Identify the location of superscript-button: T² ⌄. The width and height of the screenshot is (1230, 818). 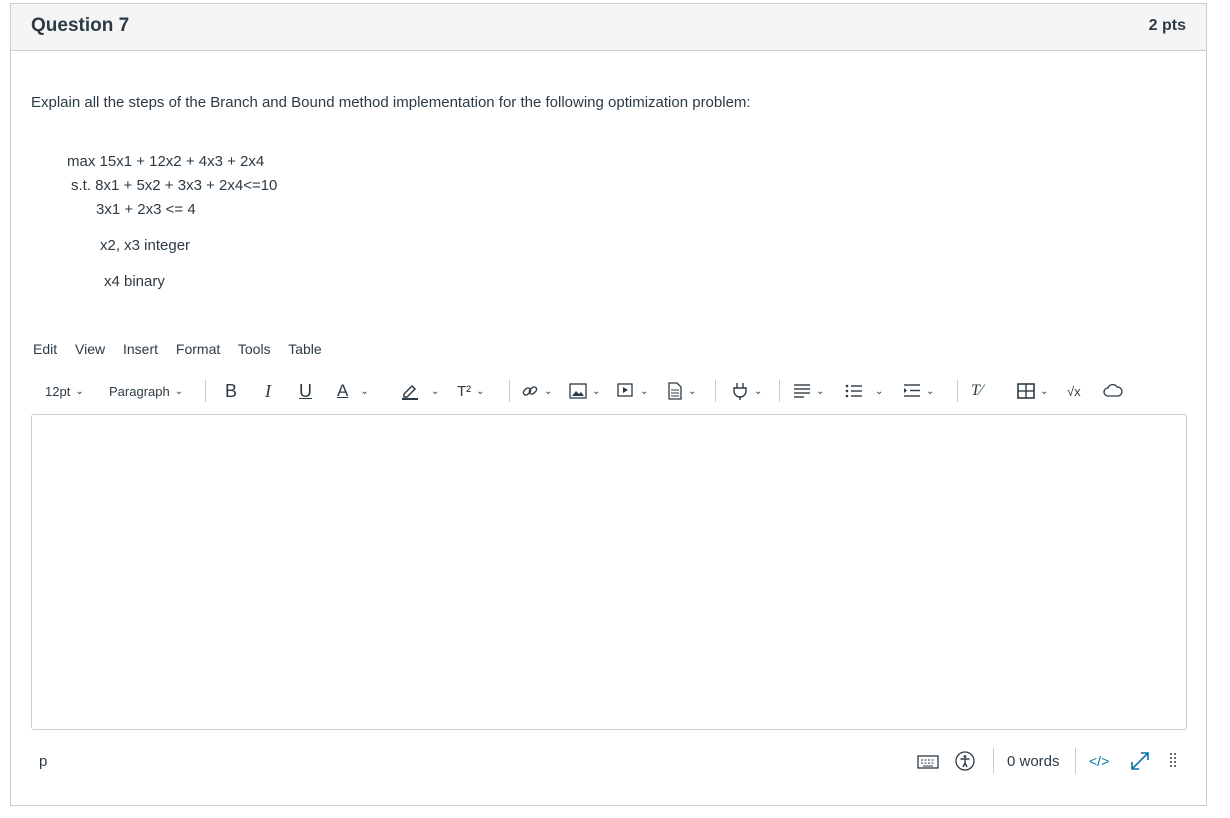
(471, 391).